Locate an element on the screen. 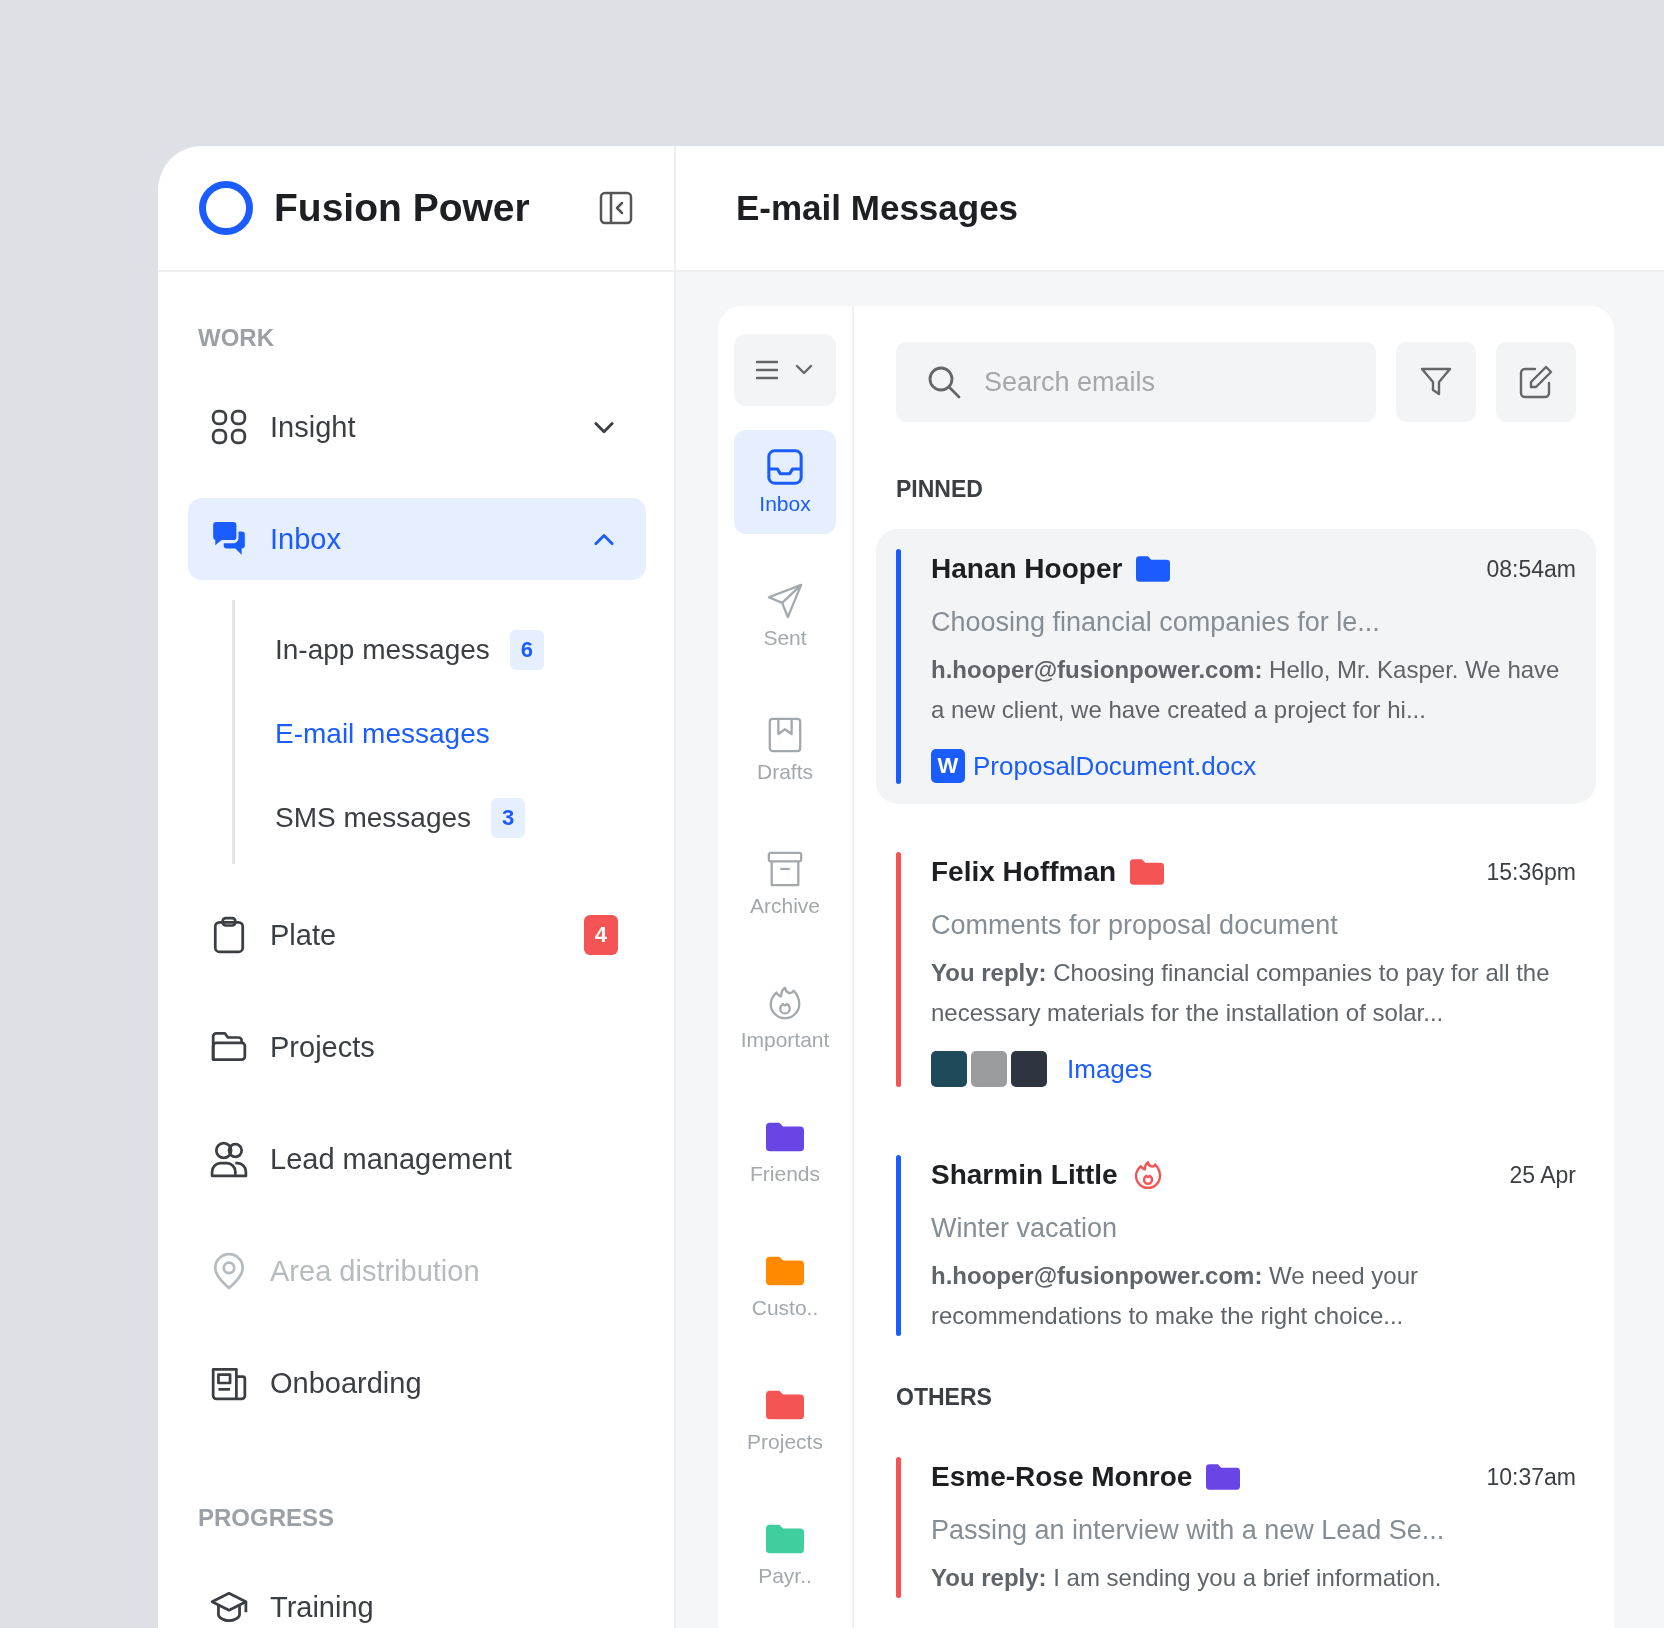  filter-icon is located at coordinates (1436, 382).